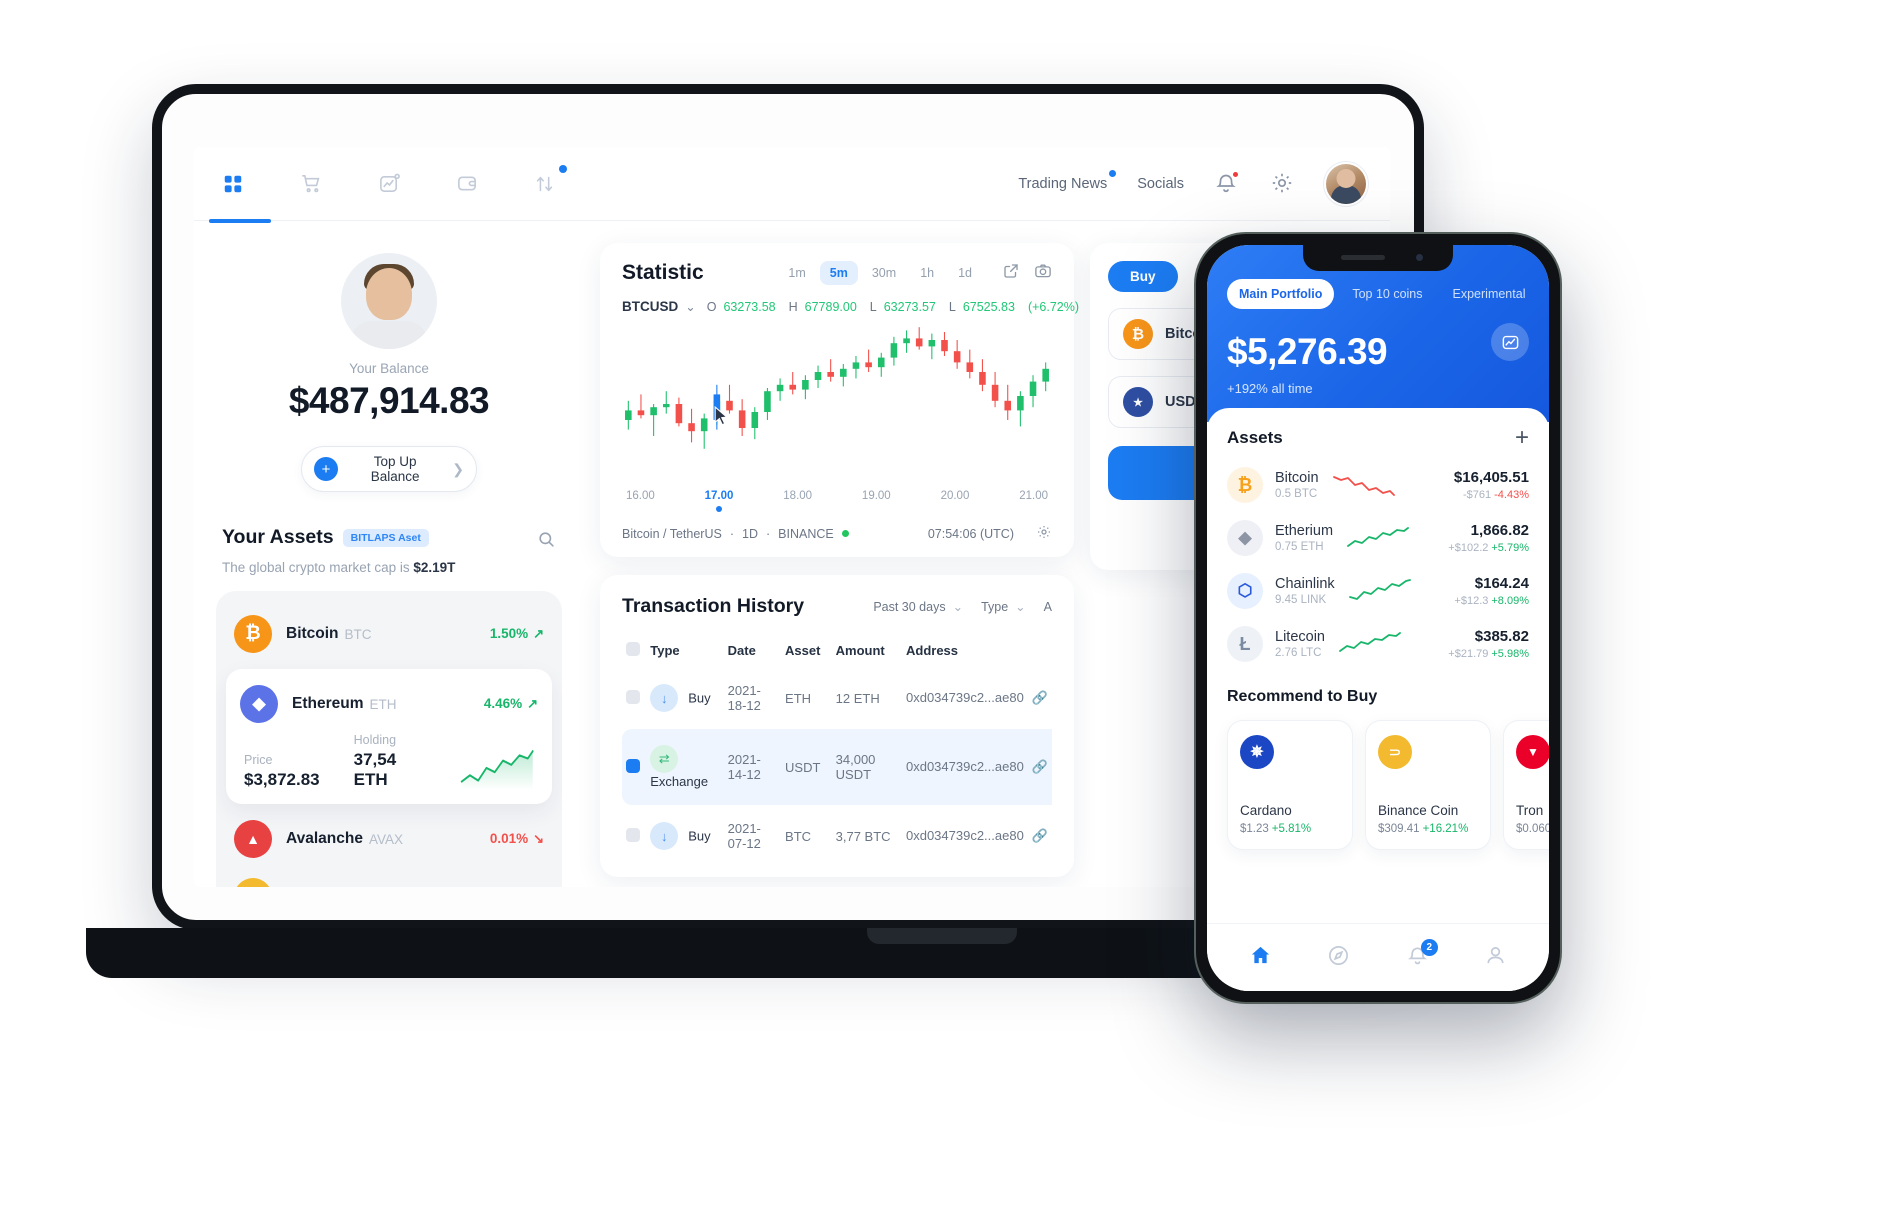 Image resolution: width=1884 pixels, height=1226 pixels. What do you see at coordinates (1338, 958) in the screenshot?
I see `compass-icon` at bounding box center [1338, 958].